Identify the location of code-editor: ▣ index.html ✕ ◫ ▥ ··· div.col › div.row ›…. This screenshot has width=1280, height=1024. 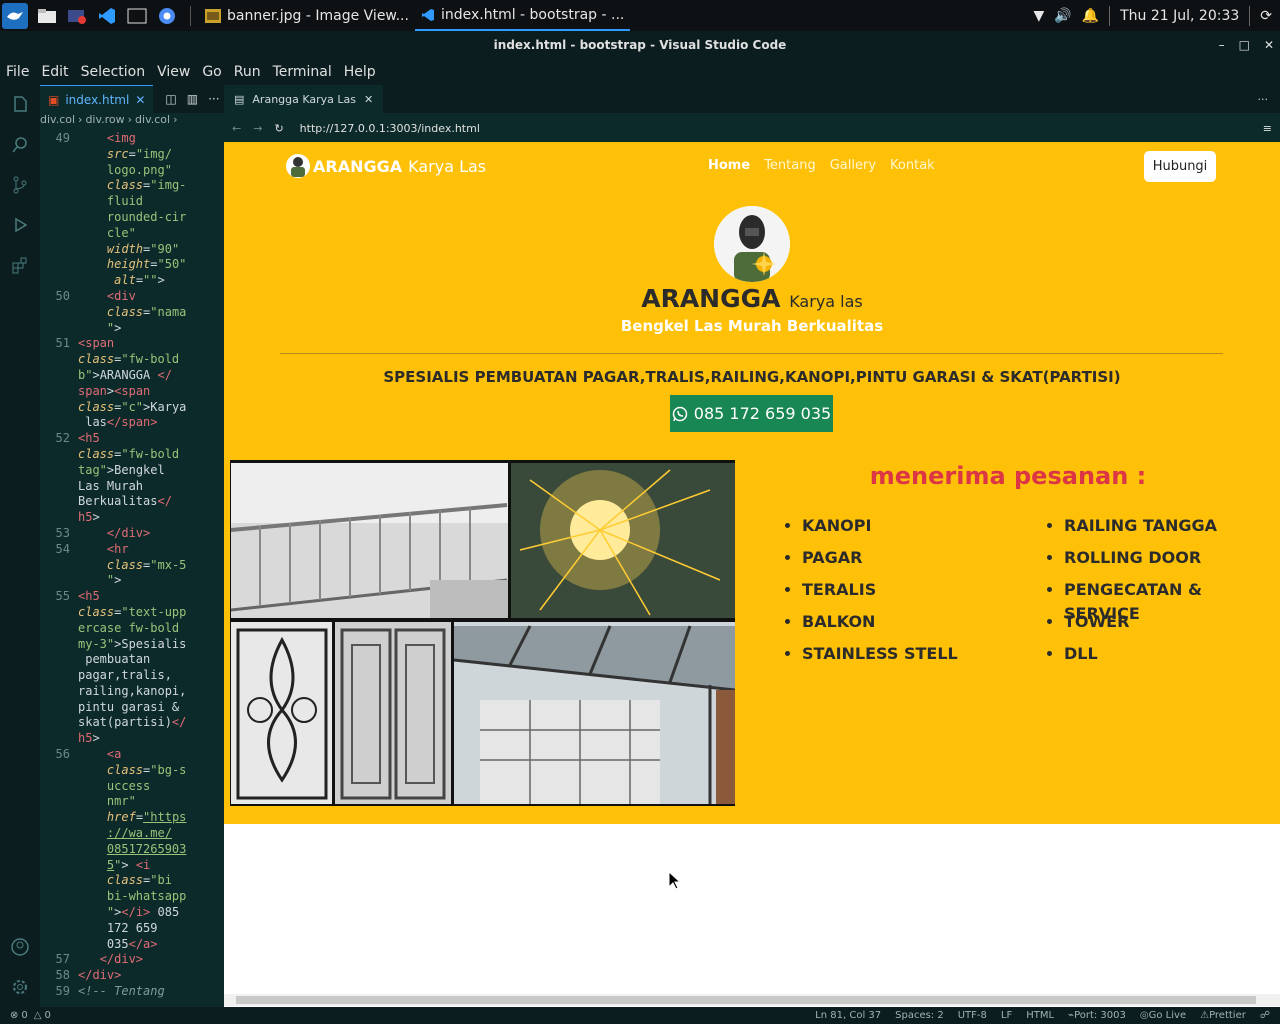
(132, 546).